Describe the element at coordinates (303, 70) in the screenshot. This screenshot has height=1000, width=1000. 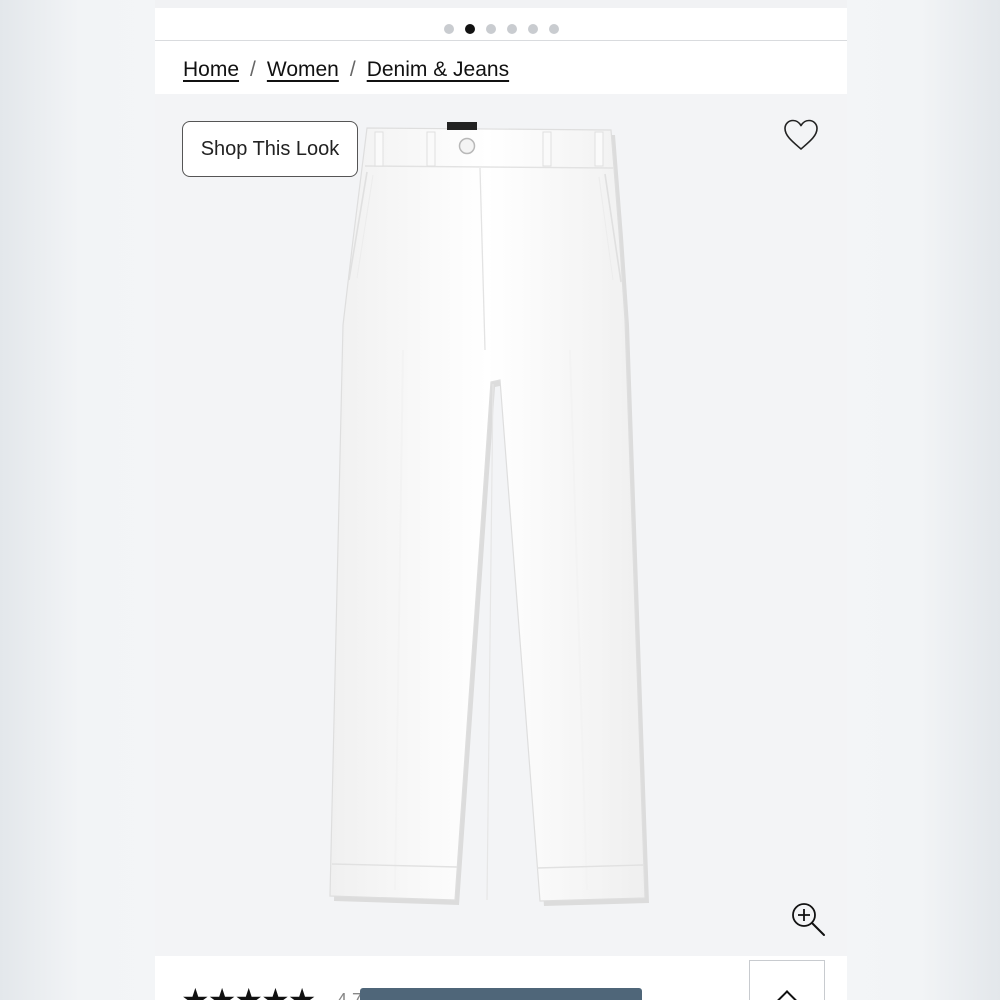
I see `breadcrumb-women-link: Women` at that location.